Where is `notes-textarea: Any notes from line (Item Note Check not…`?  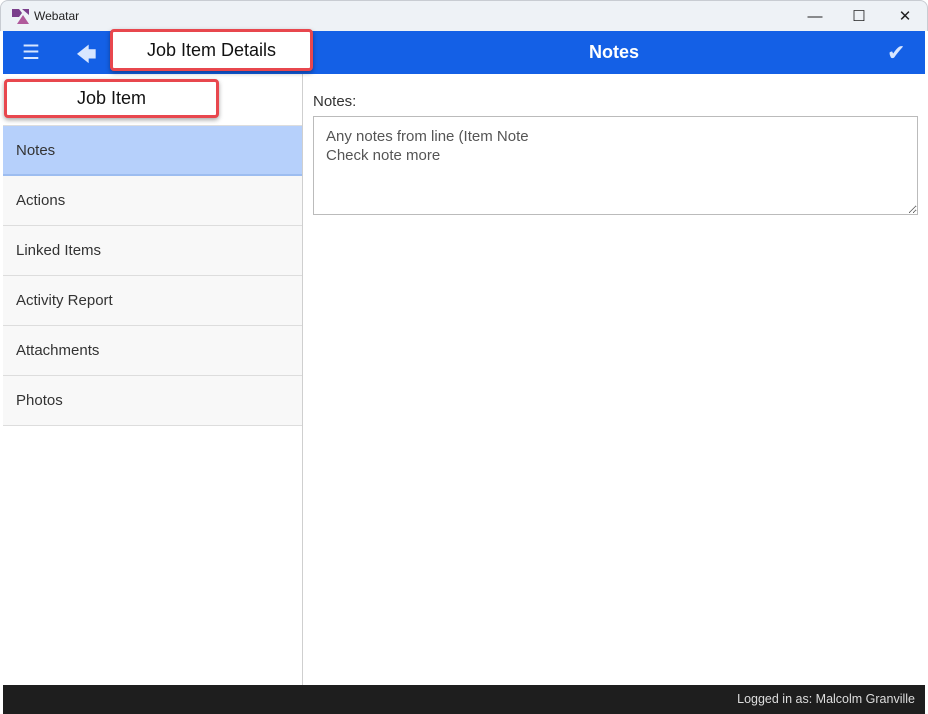 notes-textarea: Any notes from line (Item Note Check not… is located at coordinates (615, 165).